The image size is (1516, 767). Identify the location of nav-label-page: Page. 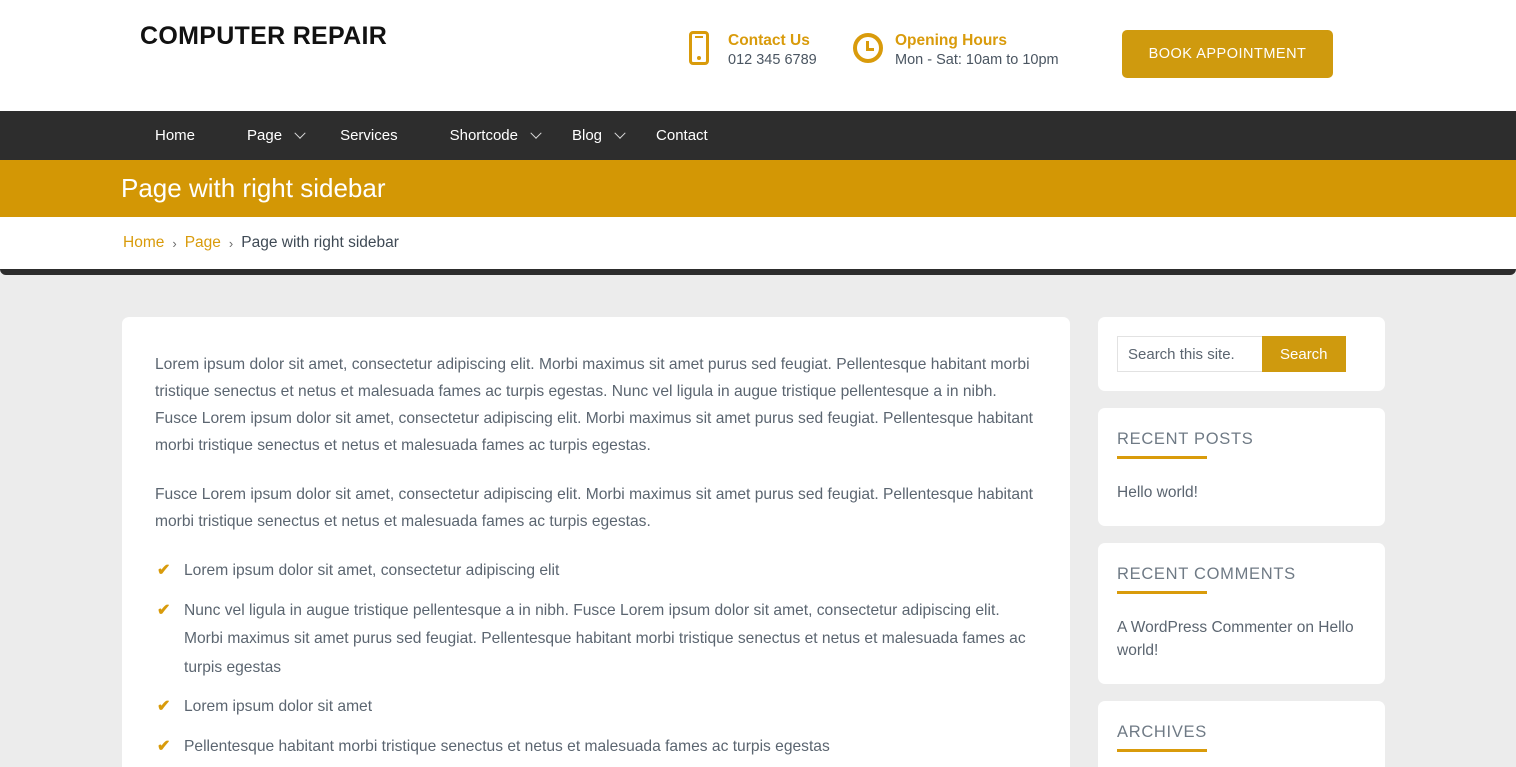
(265, 135).